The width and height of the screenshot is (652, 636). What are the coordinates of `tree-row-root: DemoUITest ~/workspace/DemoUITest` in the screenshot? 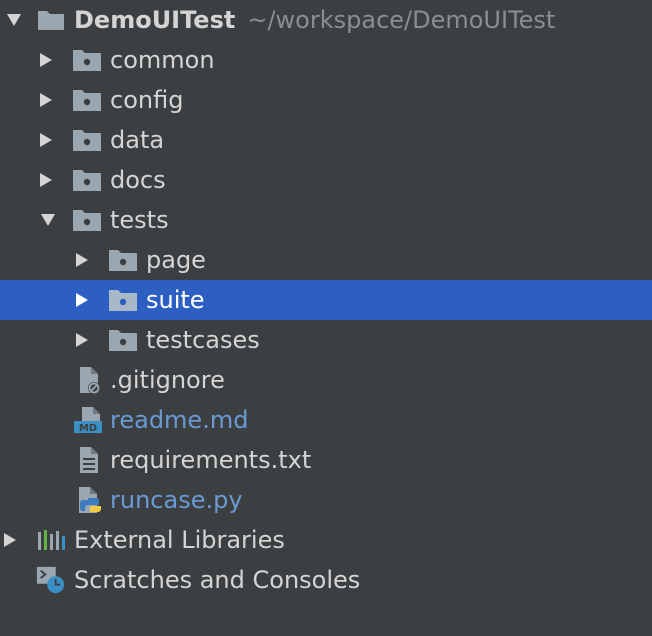 It's located at (326, 20).